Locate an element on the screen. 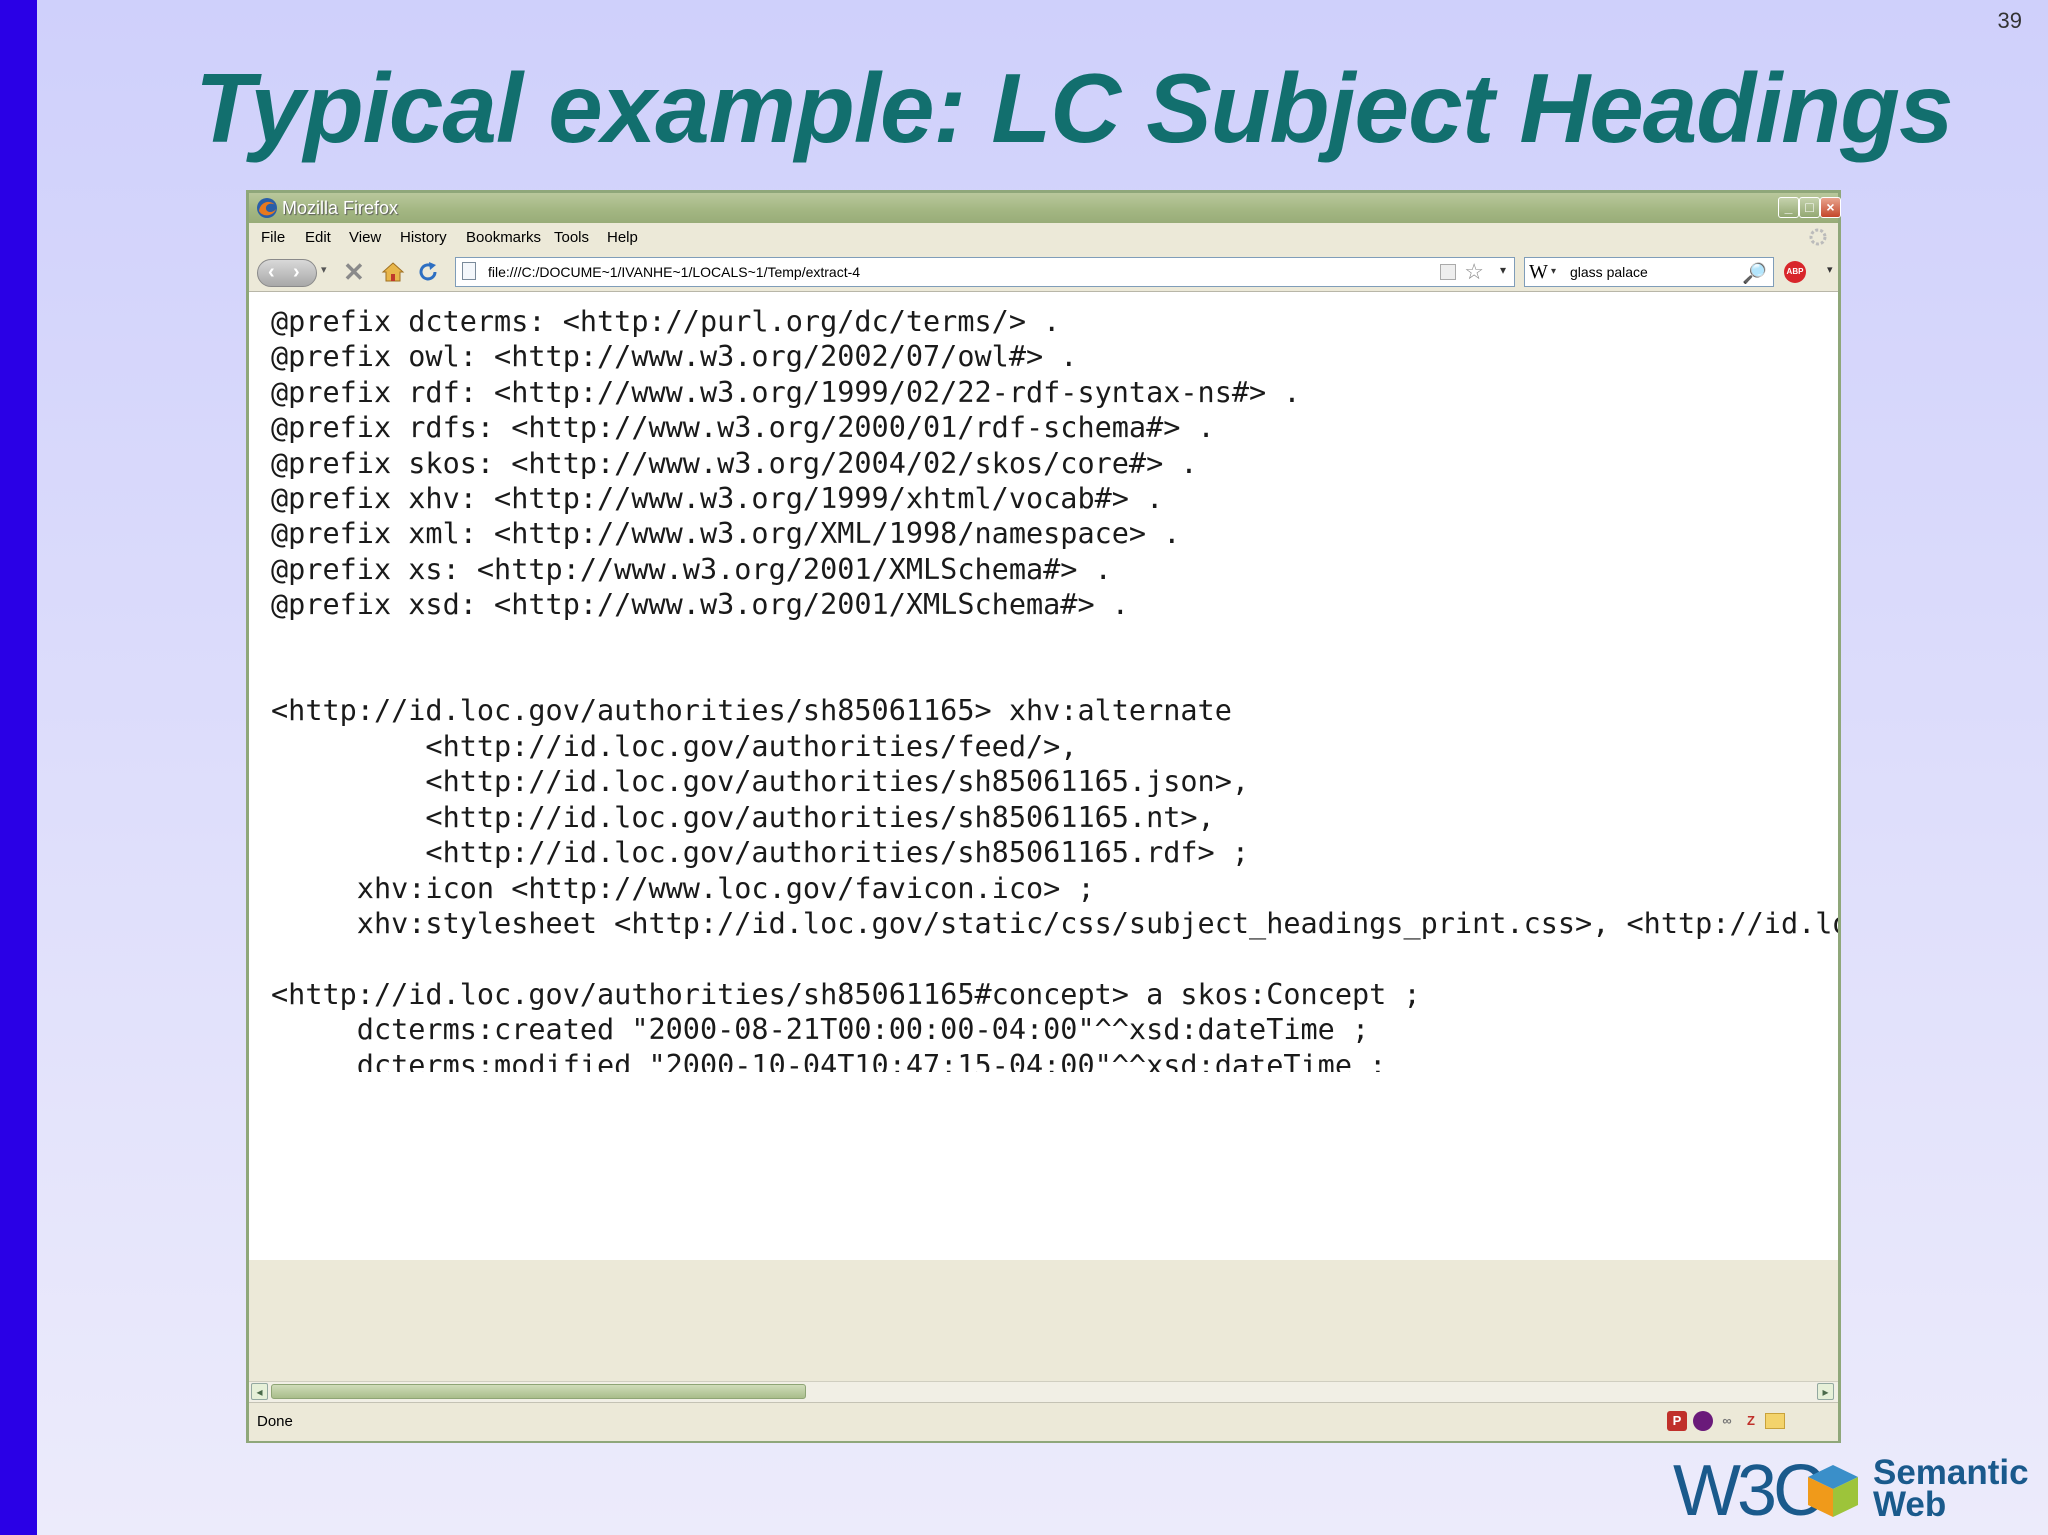  maximize-button: □ is located at coordinates (1809, 207).